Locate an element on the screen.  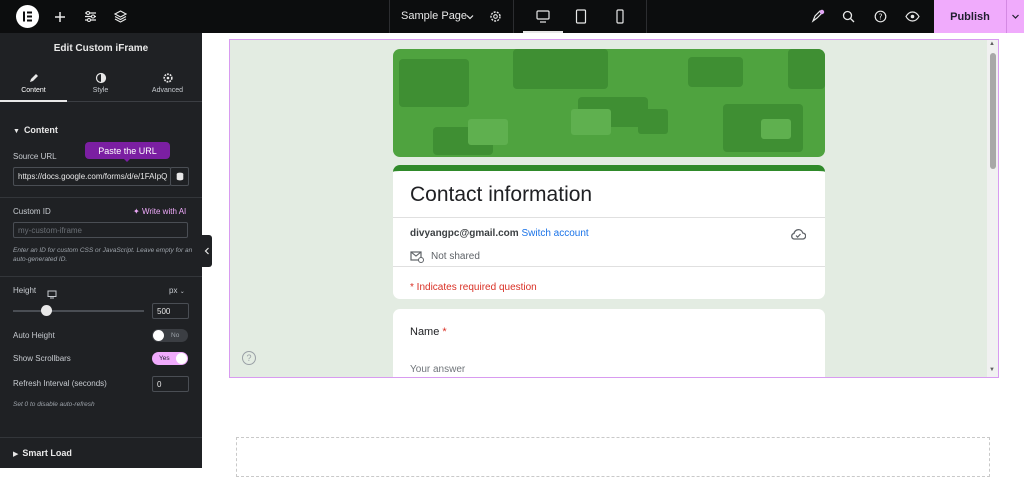
custom-id-input: my-custom-iframe is located at coordinates (100, 230).